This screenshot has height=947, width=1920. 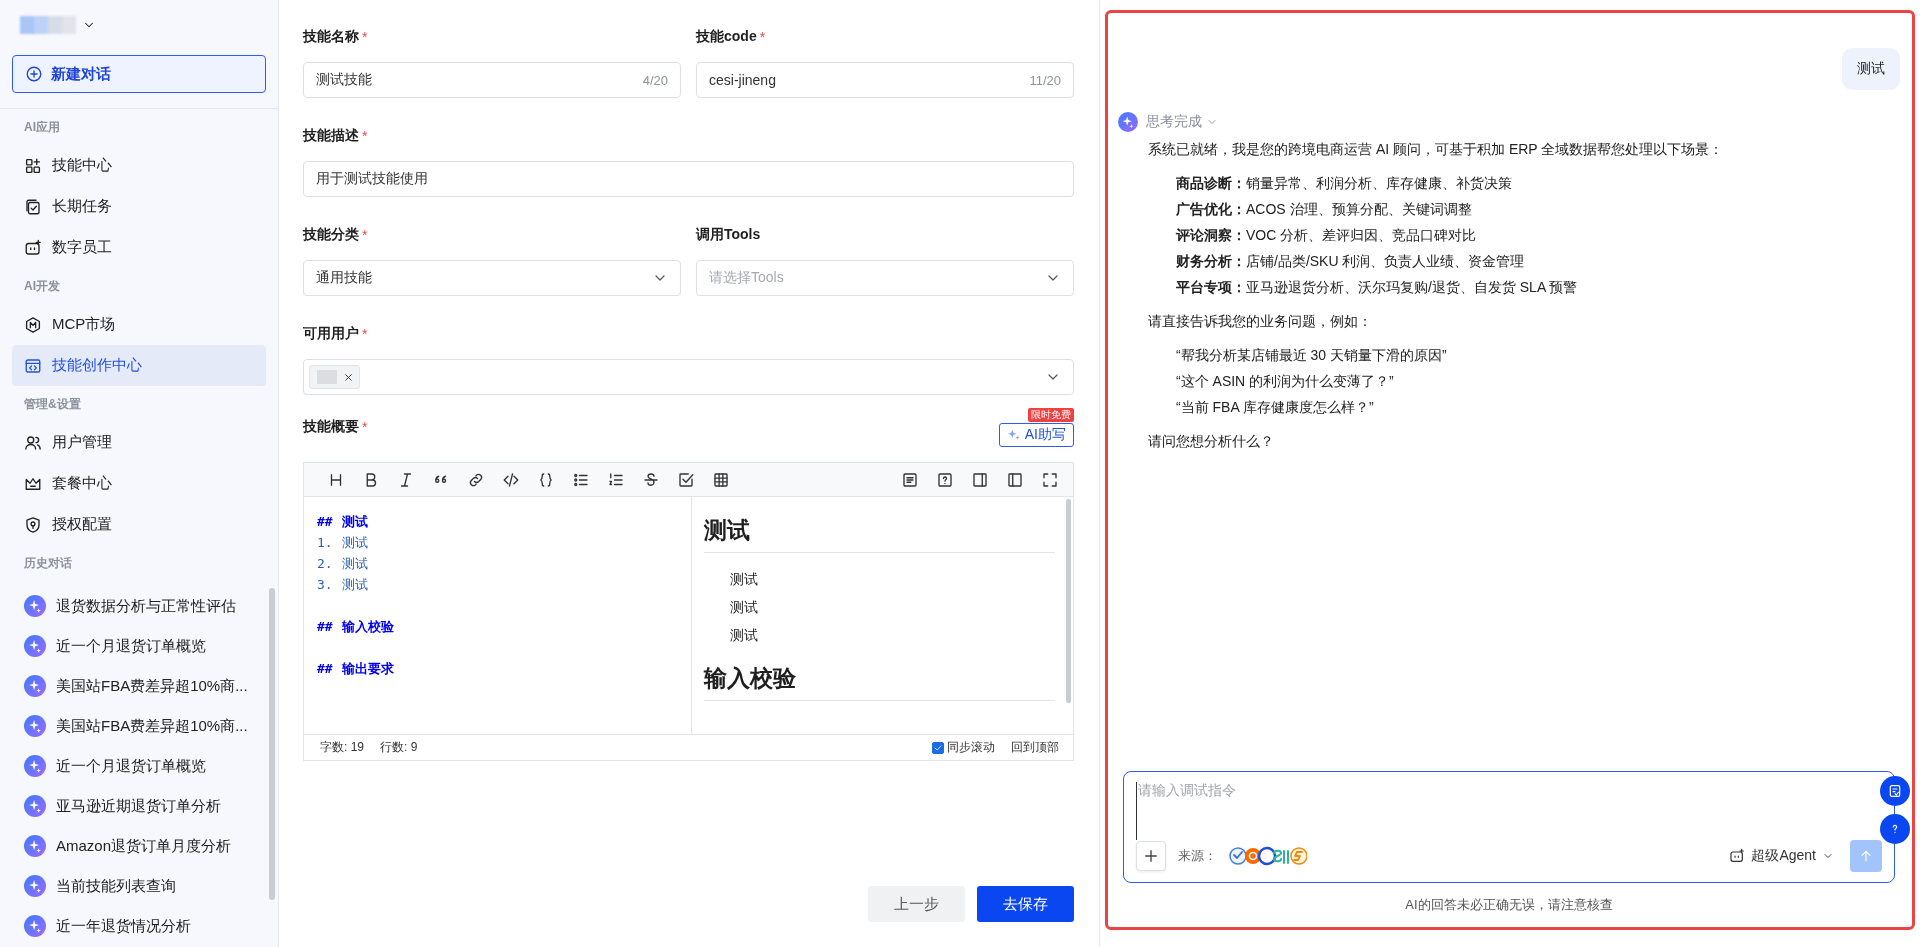 I want to click on select-field: 通用技能, so click(x=492, y=278).